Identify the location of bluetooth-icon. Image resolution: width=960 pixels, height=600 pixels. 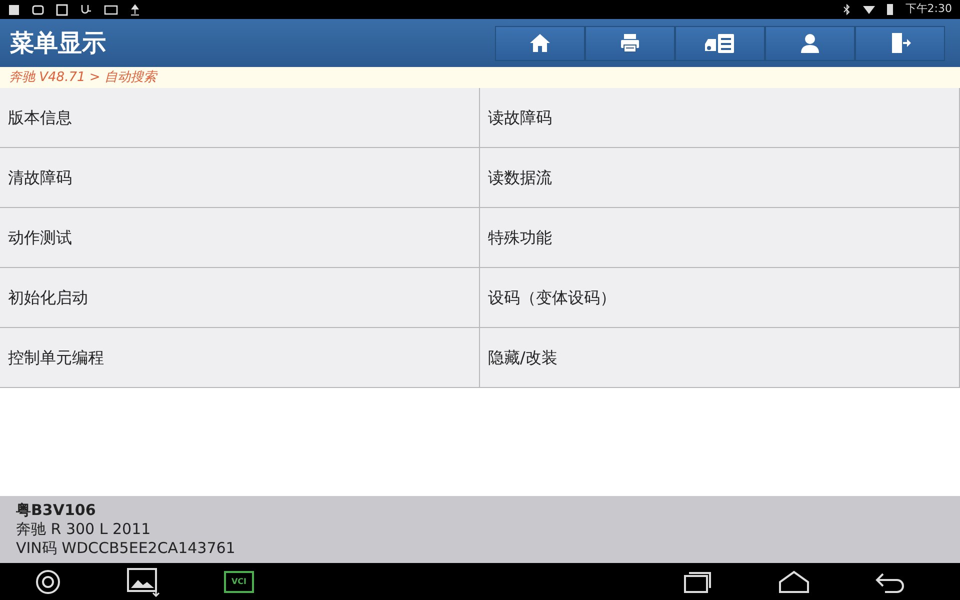
(847, 10).